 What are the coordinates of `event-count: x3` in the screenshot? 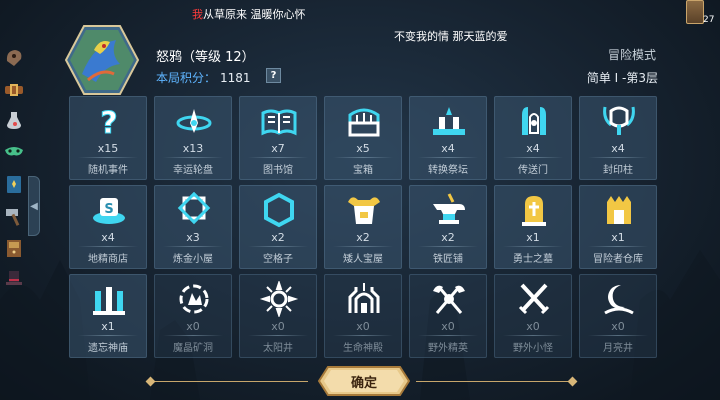 It's located at (193, 237).